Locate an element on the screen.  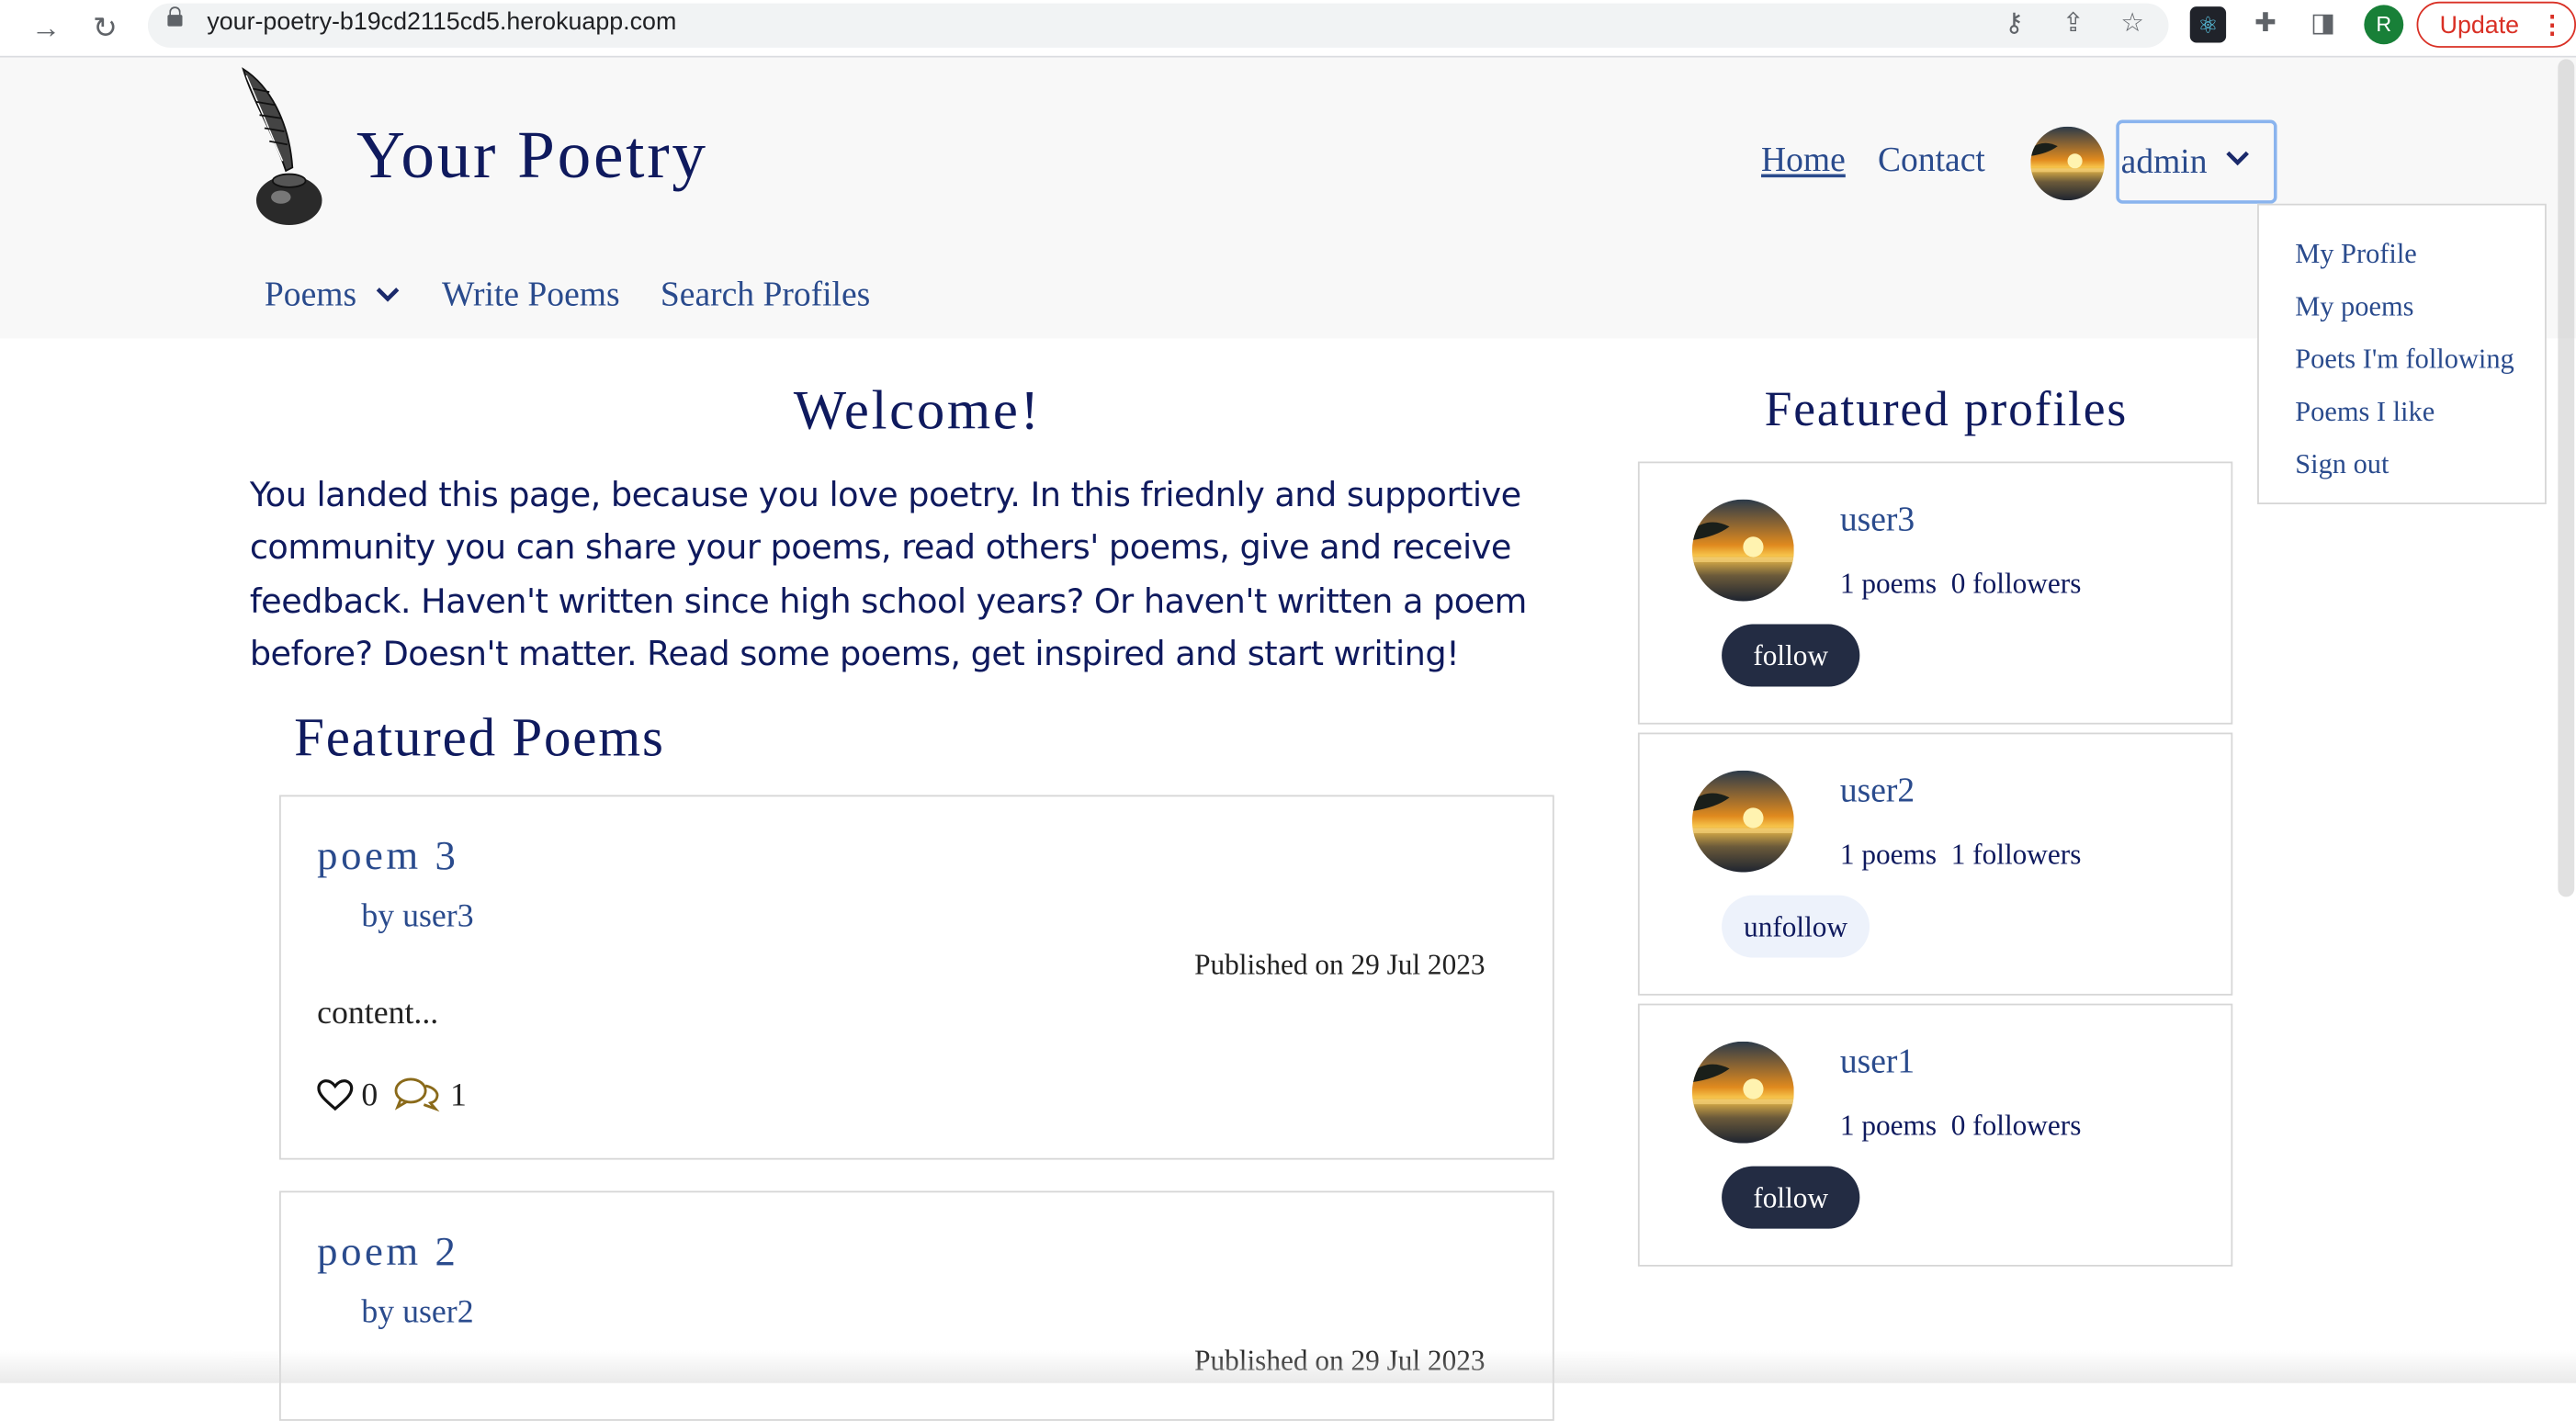
quill-logo-icon is located at coordinates (281, 148).